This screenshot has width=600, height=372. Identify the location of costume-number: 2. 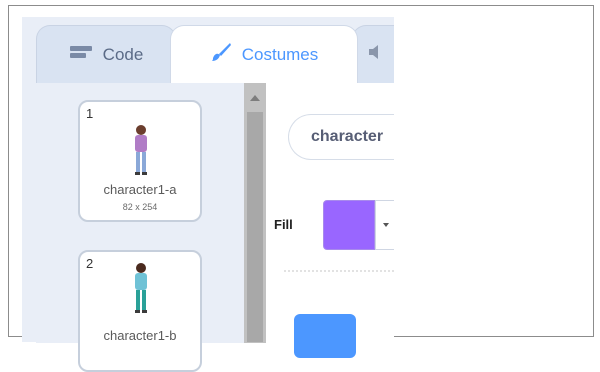
(90, 263).